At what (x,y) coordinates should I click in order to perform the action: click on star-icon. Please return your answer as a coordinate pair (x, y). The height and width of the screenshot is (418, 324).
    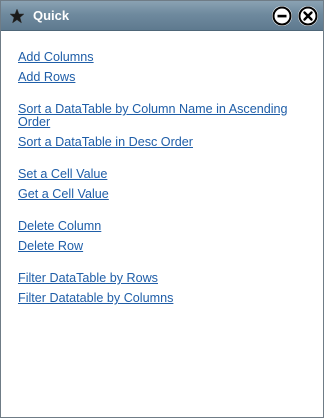
    Looking at the image, I should click on (17, 15).